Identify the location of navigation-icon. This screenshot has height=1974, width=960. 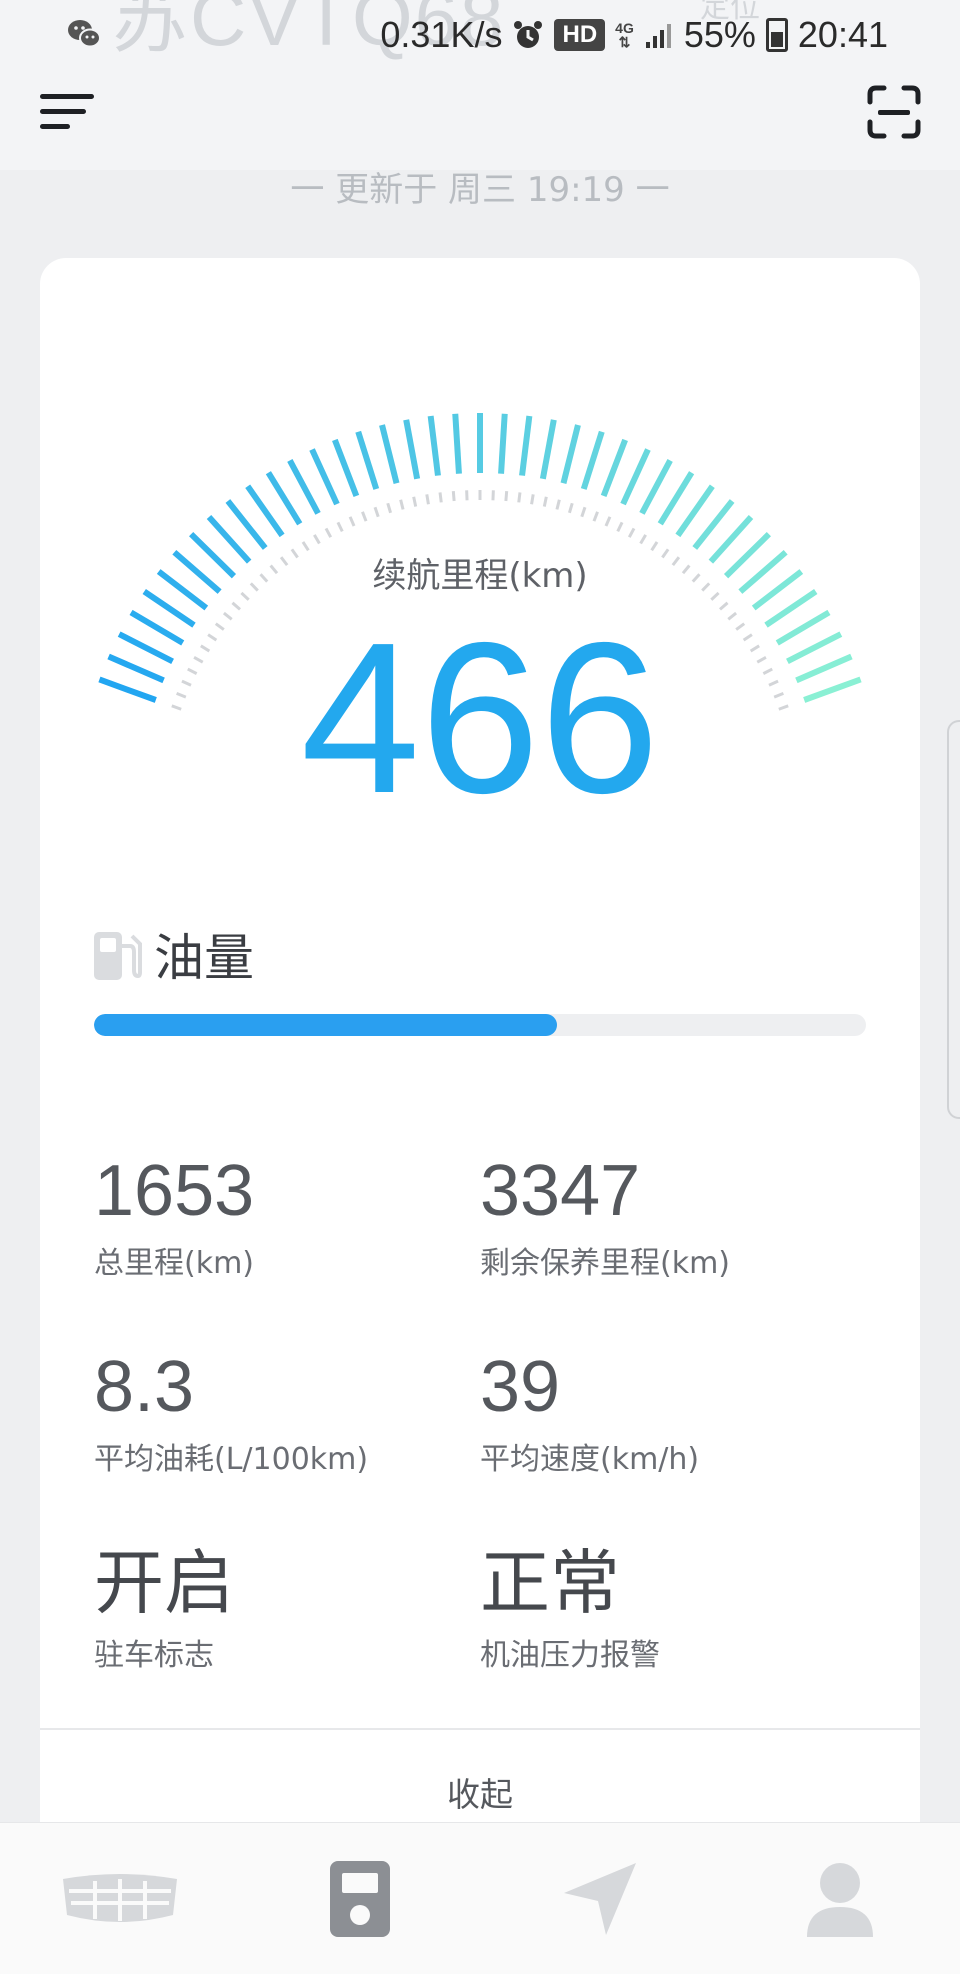
(600, 1899).